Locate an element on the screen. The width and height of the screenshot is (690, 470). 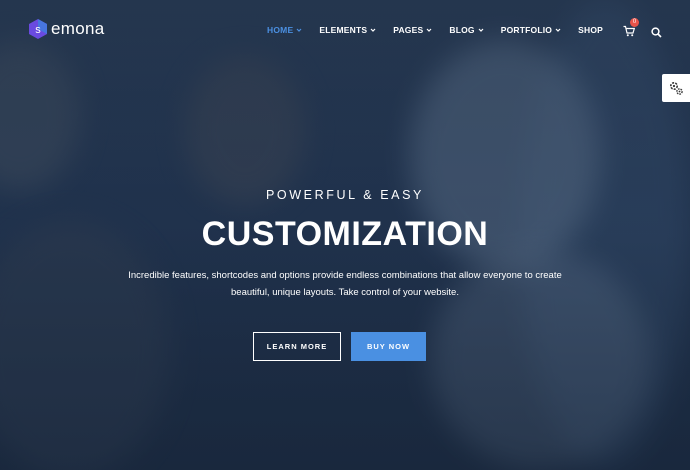
logo-hexagon-icon: s is located at coordinates (38, 29).